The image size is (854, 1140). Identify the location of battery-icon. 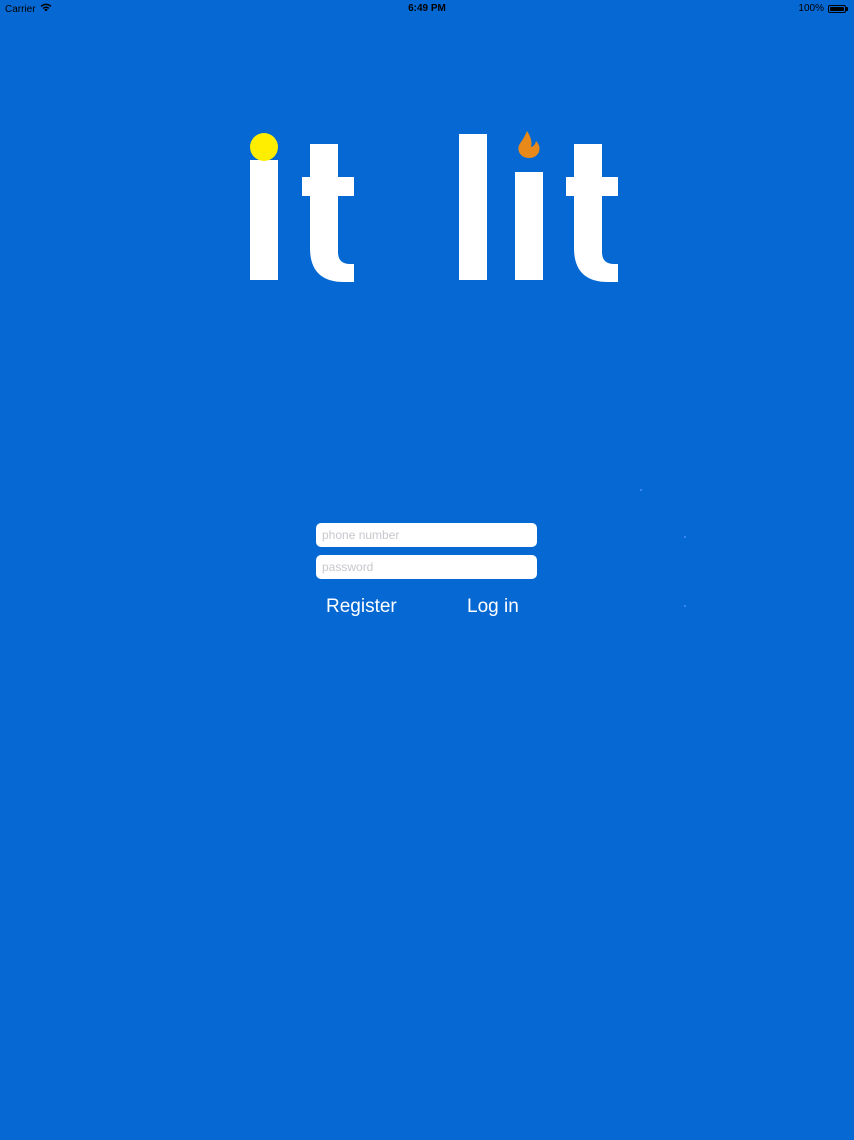
(838, 8).